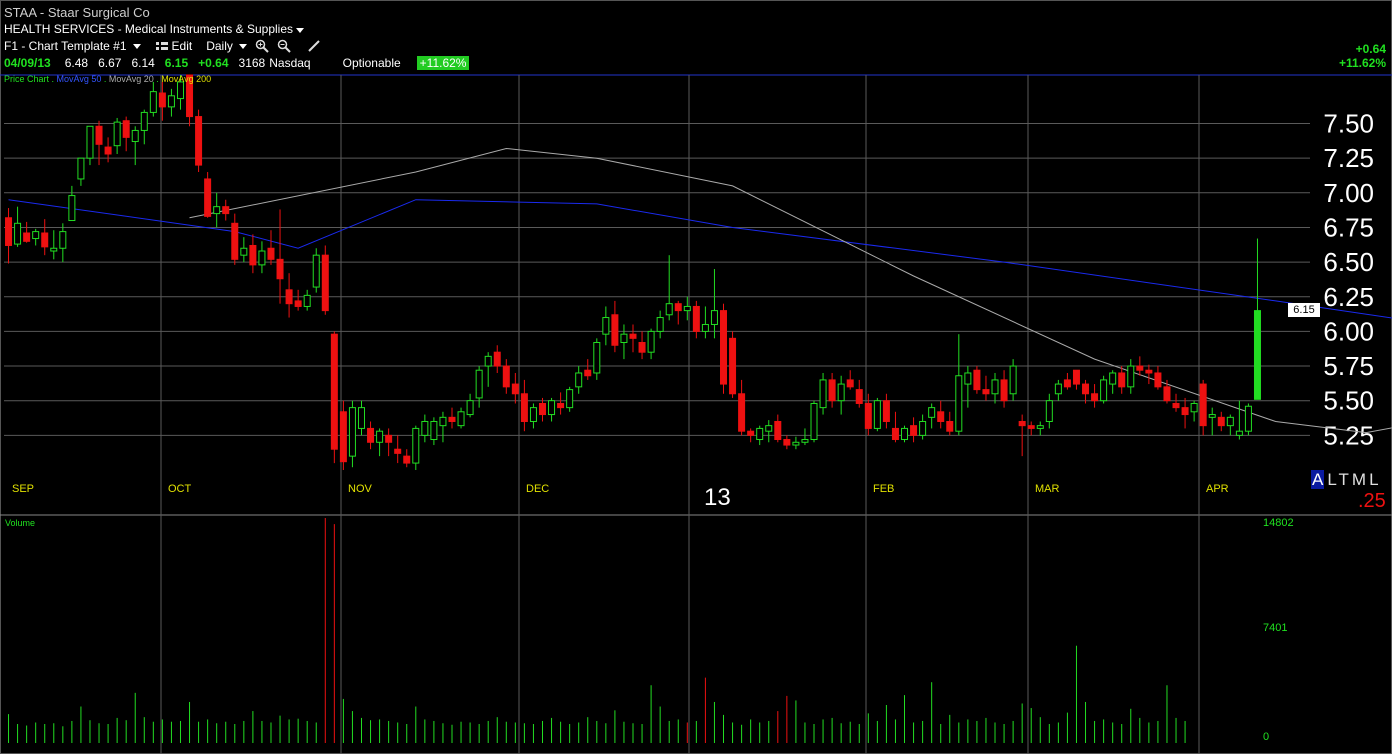 Image resolution: width=1392 pixels, height=754 pixels. I want to click on period-option-selected: A, so click(1318, 479).